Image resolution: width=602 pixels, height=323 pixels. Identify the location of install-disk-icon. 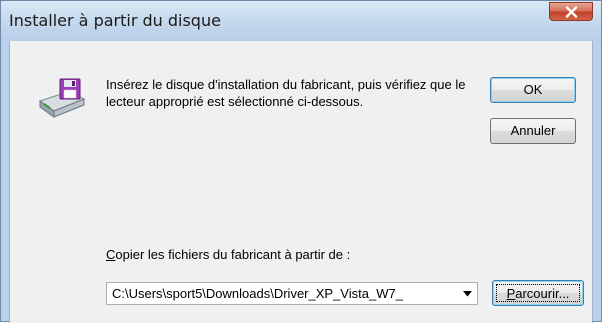
(62, 98).